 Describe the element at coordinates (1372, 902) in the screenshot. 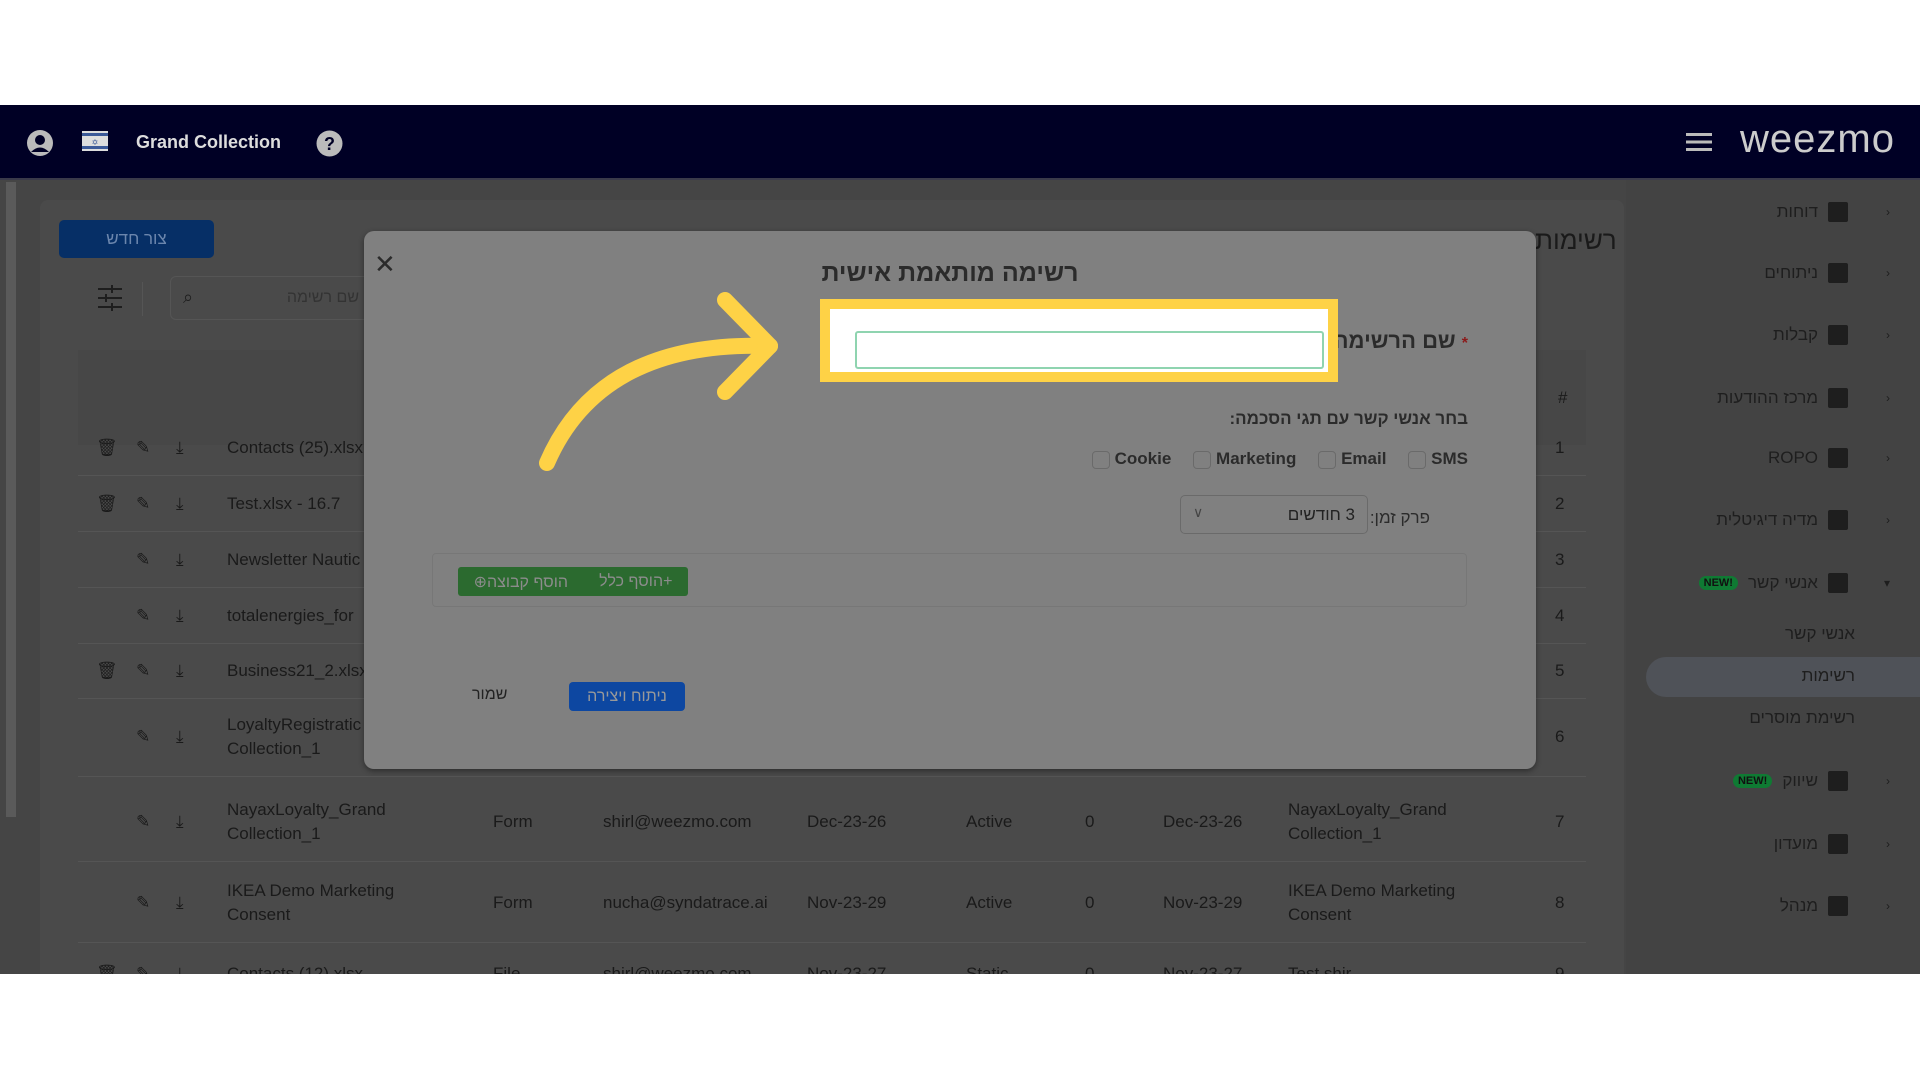

I see `list-description: IKEA Demo Marketing Consent` at that location.